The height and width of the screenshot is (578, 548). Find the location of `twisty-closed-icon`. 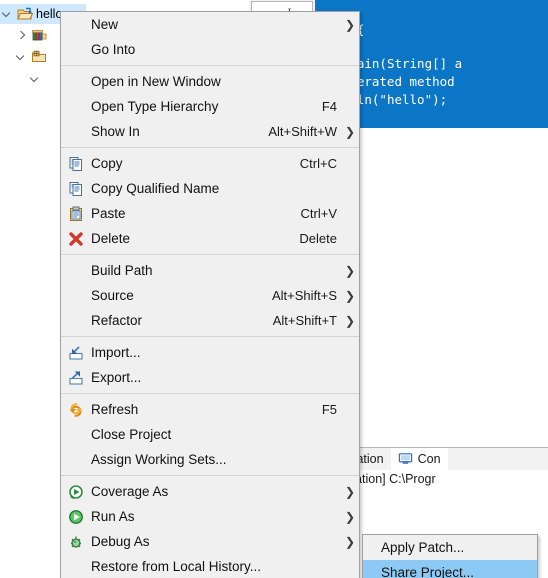

twisty-closed-icon is located at coordinates (21, 35).